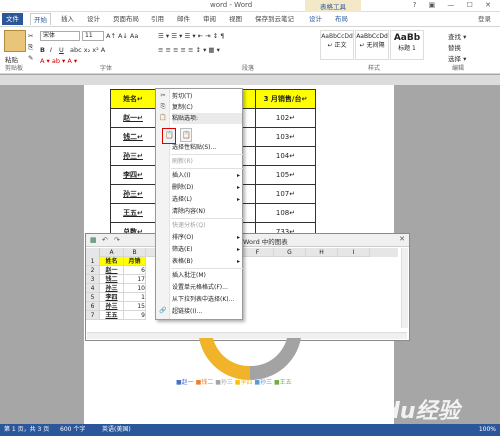 The image size is (500, 436). I want to click on paste-values-option: 📋, so click(186, 135).